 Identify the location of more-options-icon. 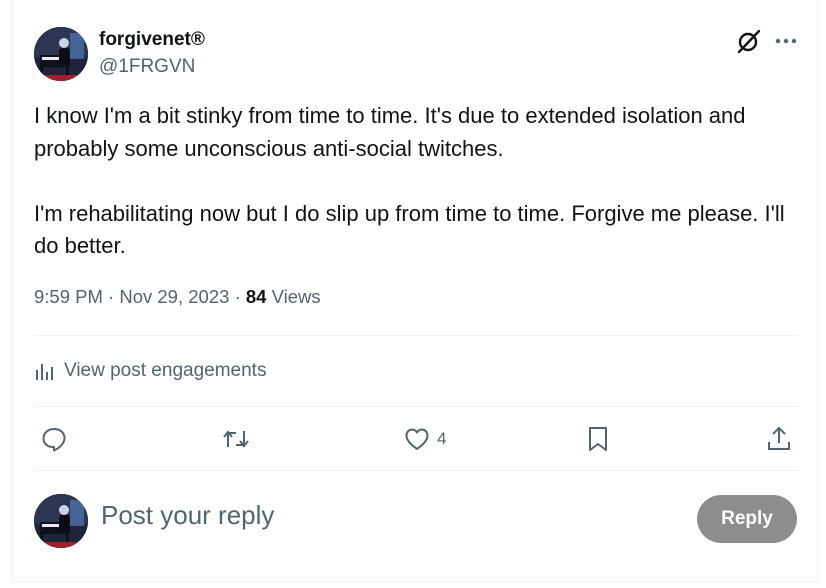
(786, 41).